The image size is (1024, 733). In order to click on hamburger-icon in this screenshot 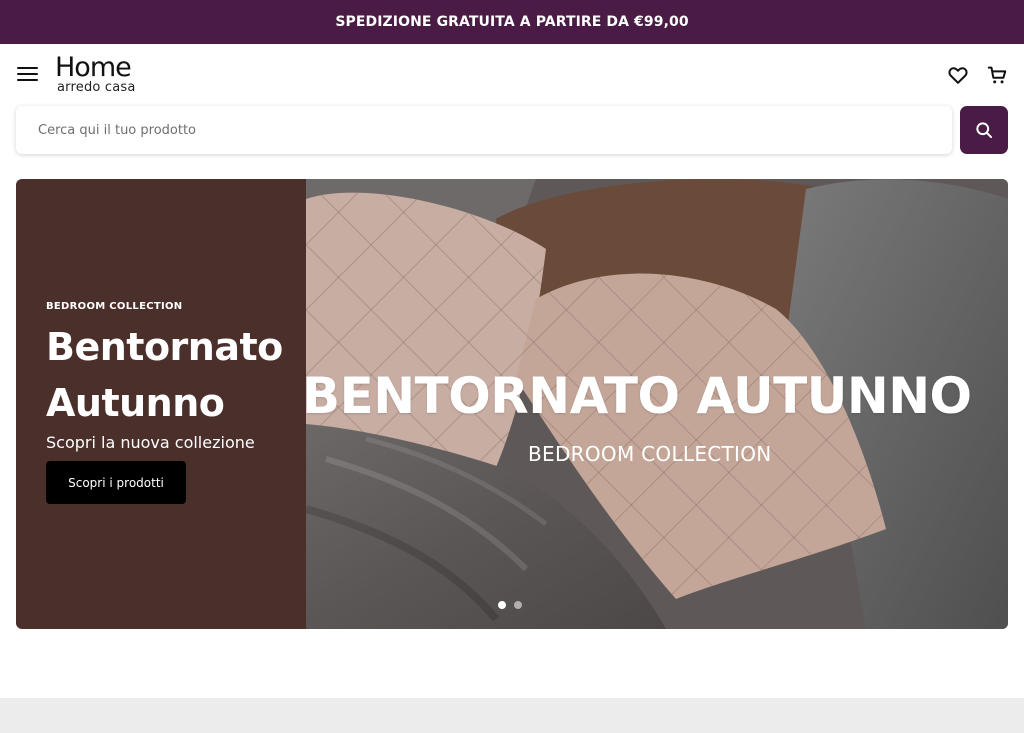, I will do `click(27, 68)`.